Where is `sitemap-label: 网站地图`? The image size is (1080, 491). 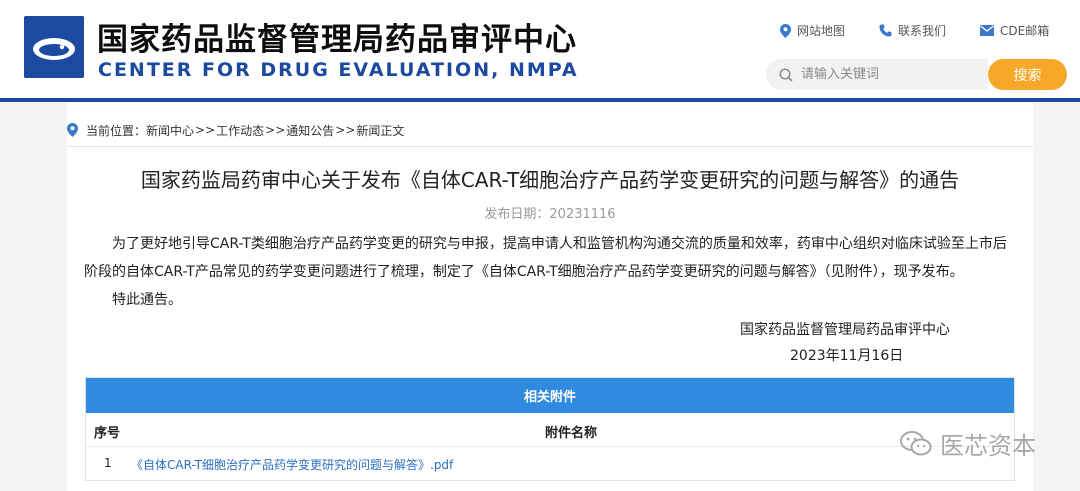 sitemap-label: 网站地图 is located at coordinates (821, 31).